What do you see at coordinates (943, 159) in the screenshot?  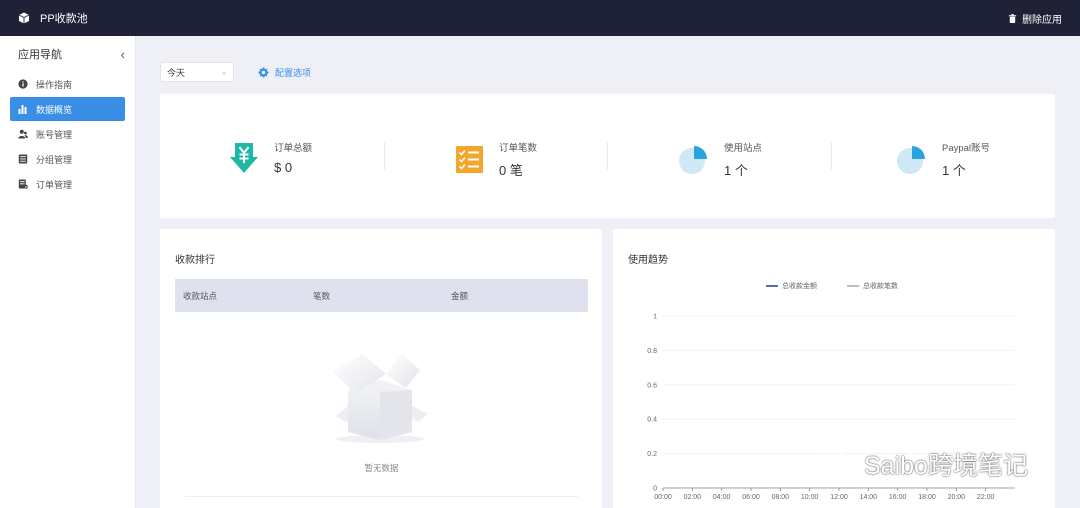 I see `stat-paypal-accounts: Paypal账号 1 个` at bounding box center [943, 159].